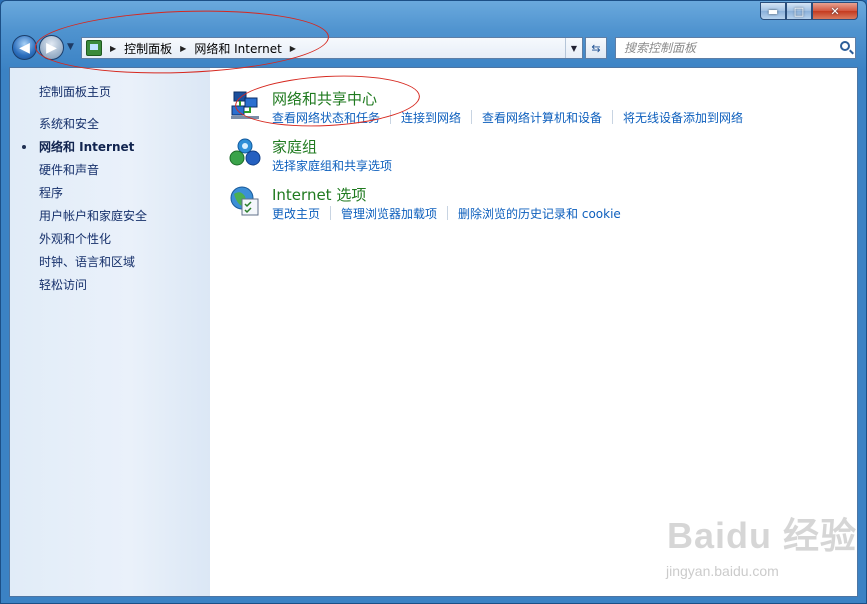 Image resolution: width=867 pixels, height=604 pixels. What do you see at coordinates (528, 156) in the screenshot?
I see `category-homegroup: 家庭组 选择家庭组和共享选项` at bounding box center [528, 156].